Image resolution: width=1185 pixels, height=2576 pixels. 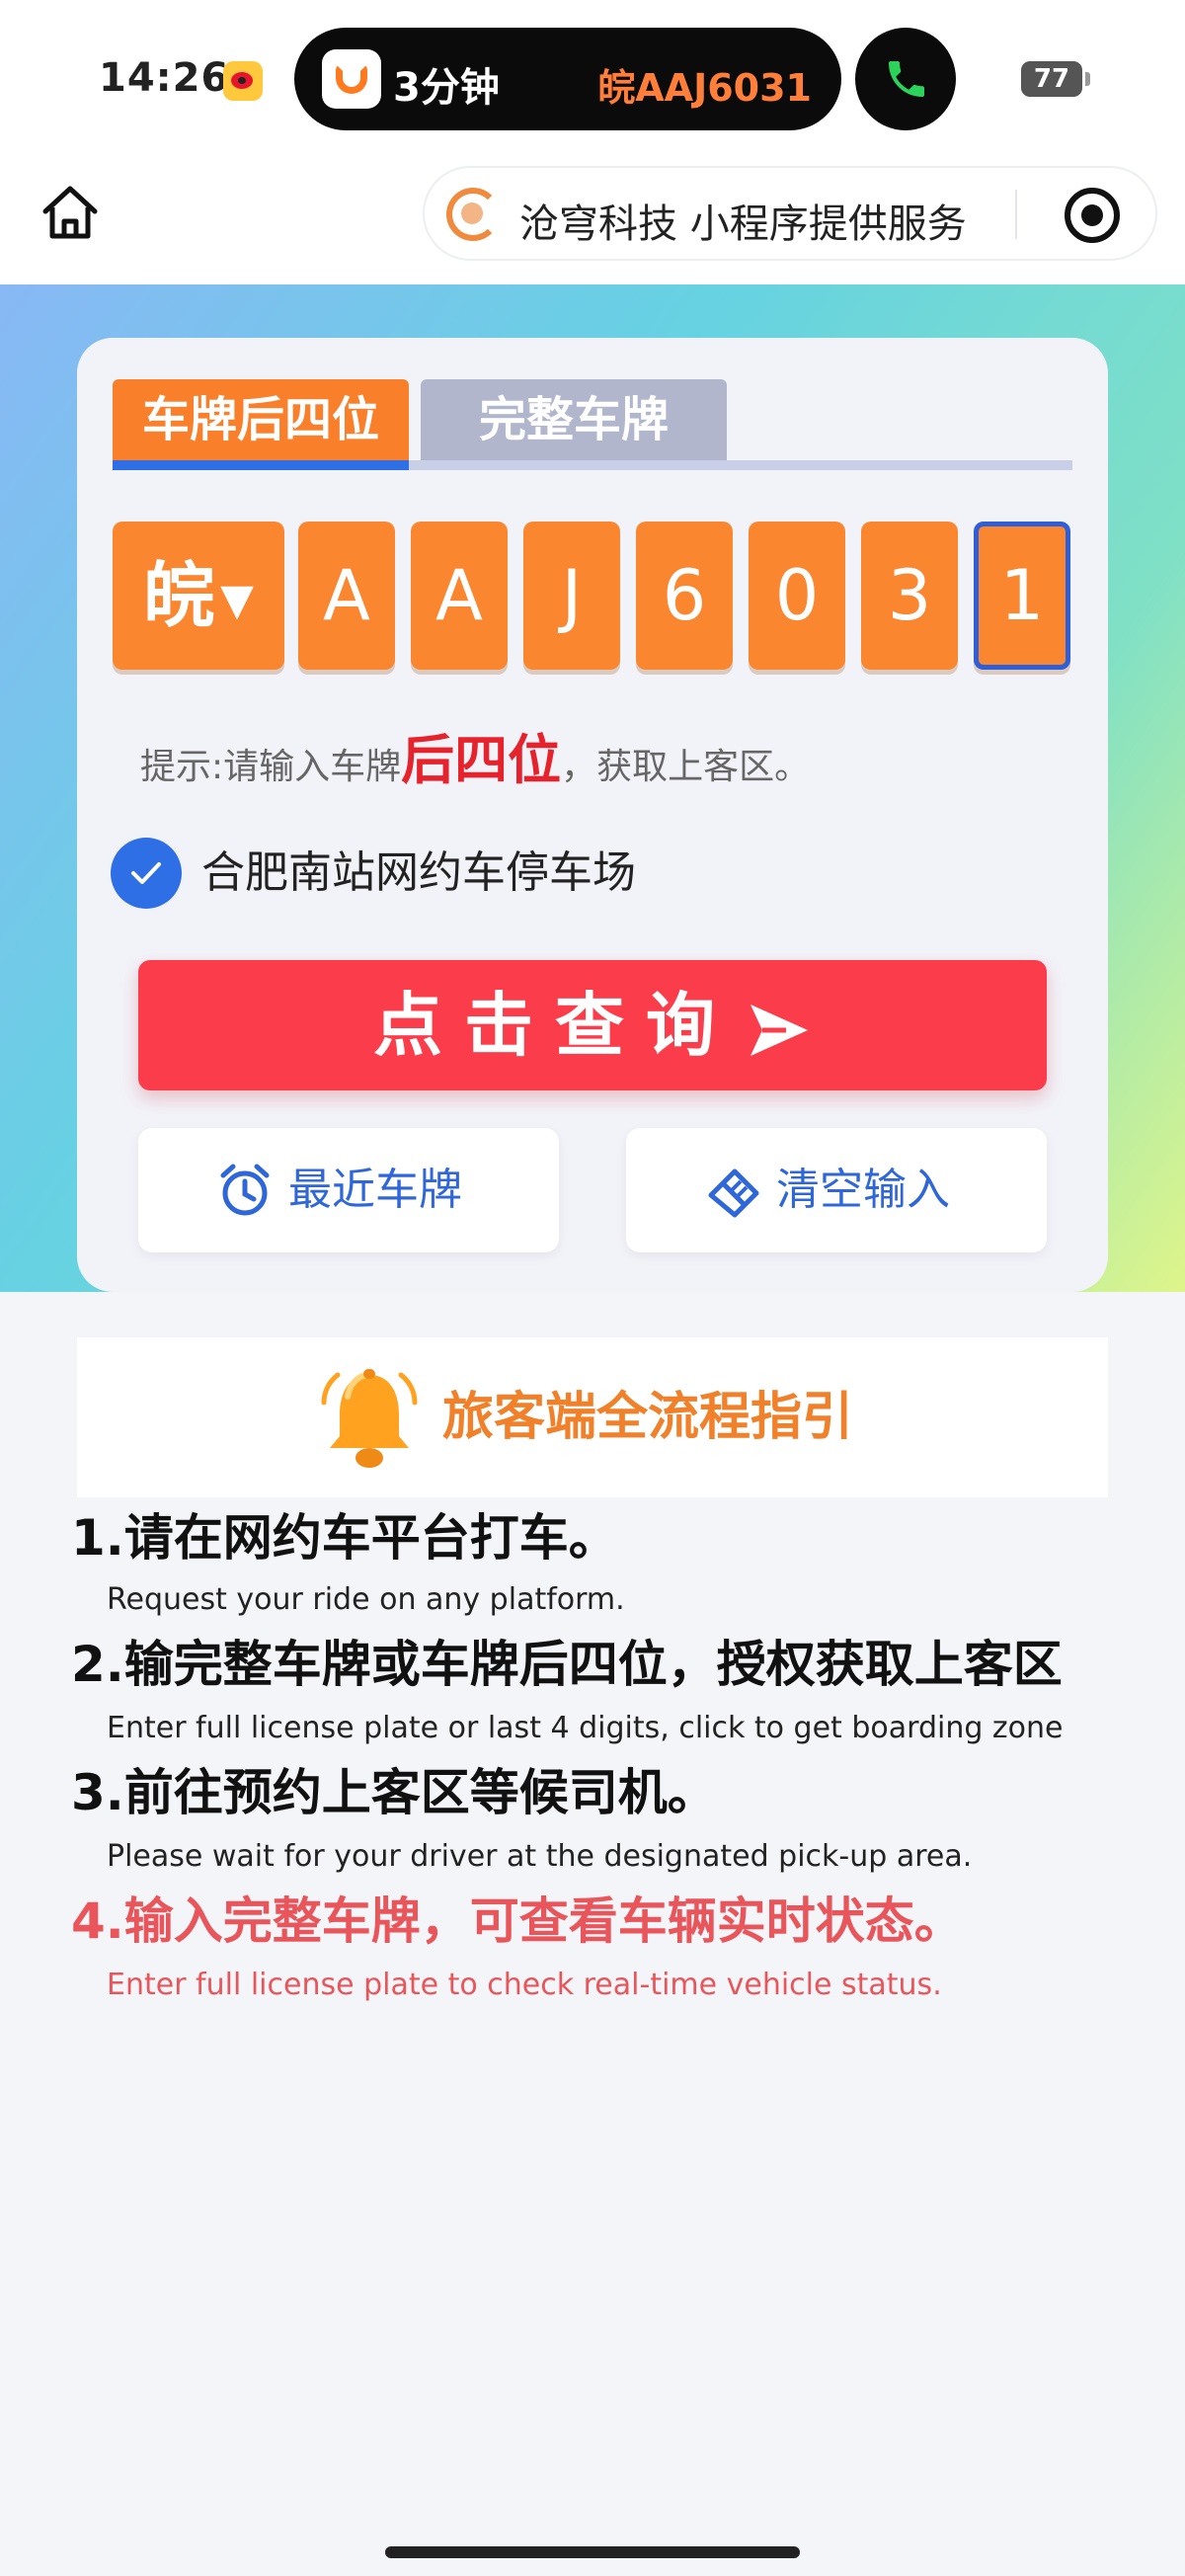 I want to click on query-button: 点击查询, so click(x=592, y=1025).